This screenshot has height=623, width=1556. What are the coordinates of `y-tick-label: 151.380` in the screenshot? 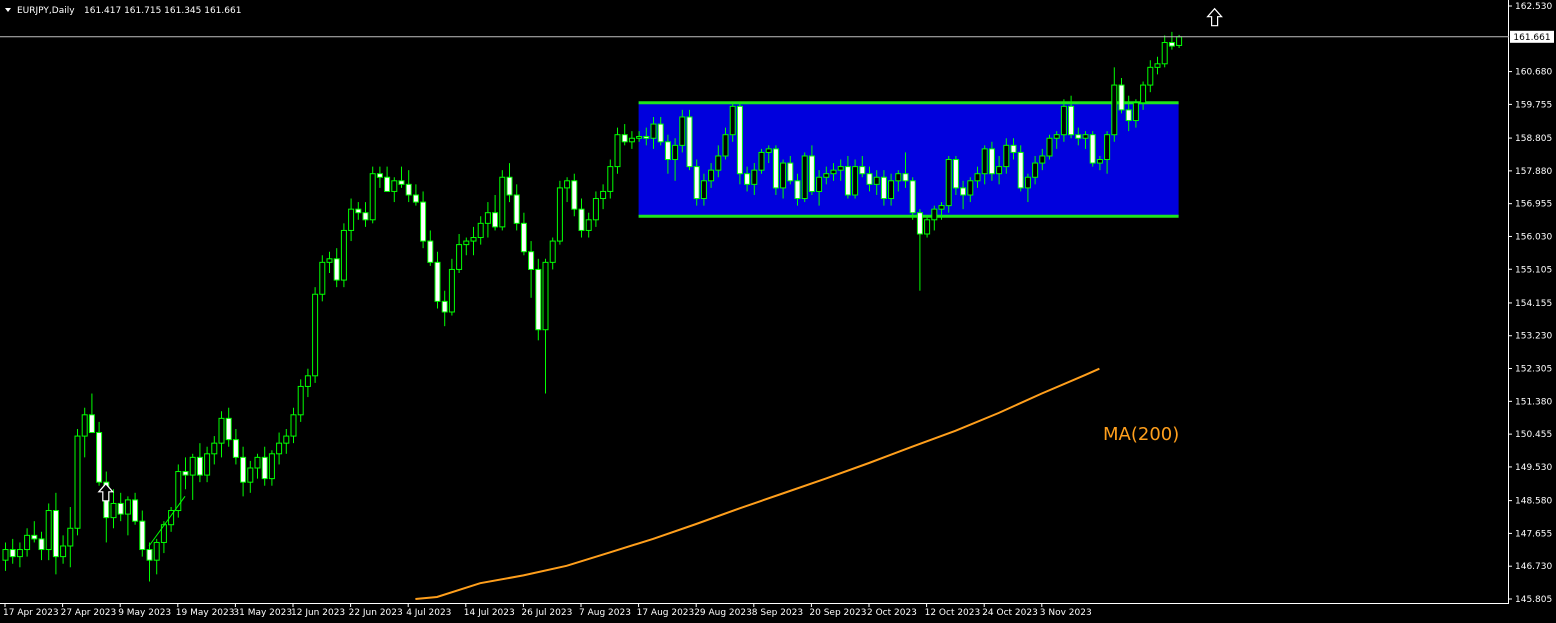 It's located at (1533, 402).